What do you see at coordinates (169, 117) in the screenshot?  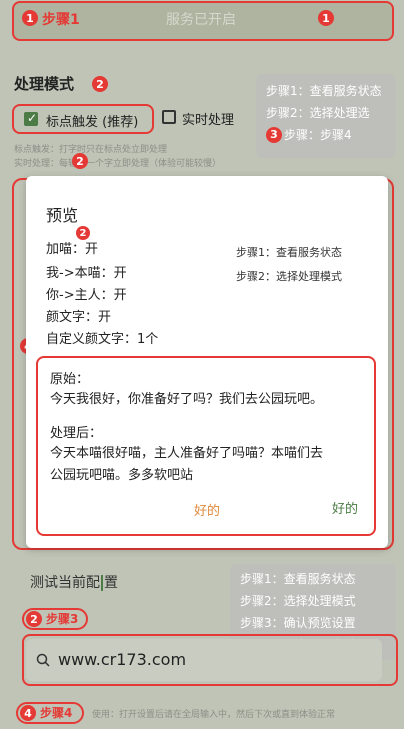 I see `realtime-checkbox` at bounding box center [169, 117].